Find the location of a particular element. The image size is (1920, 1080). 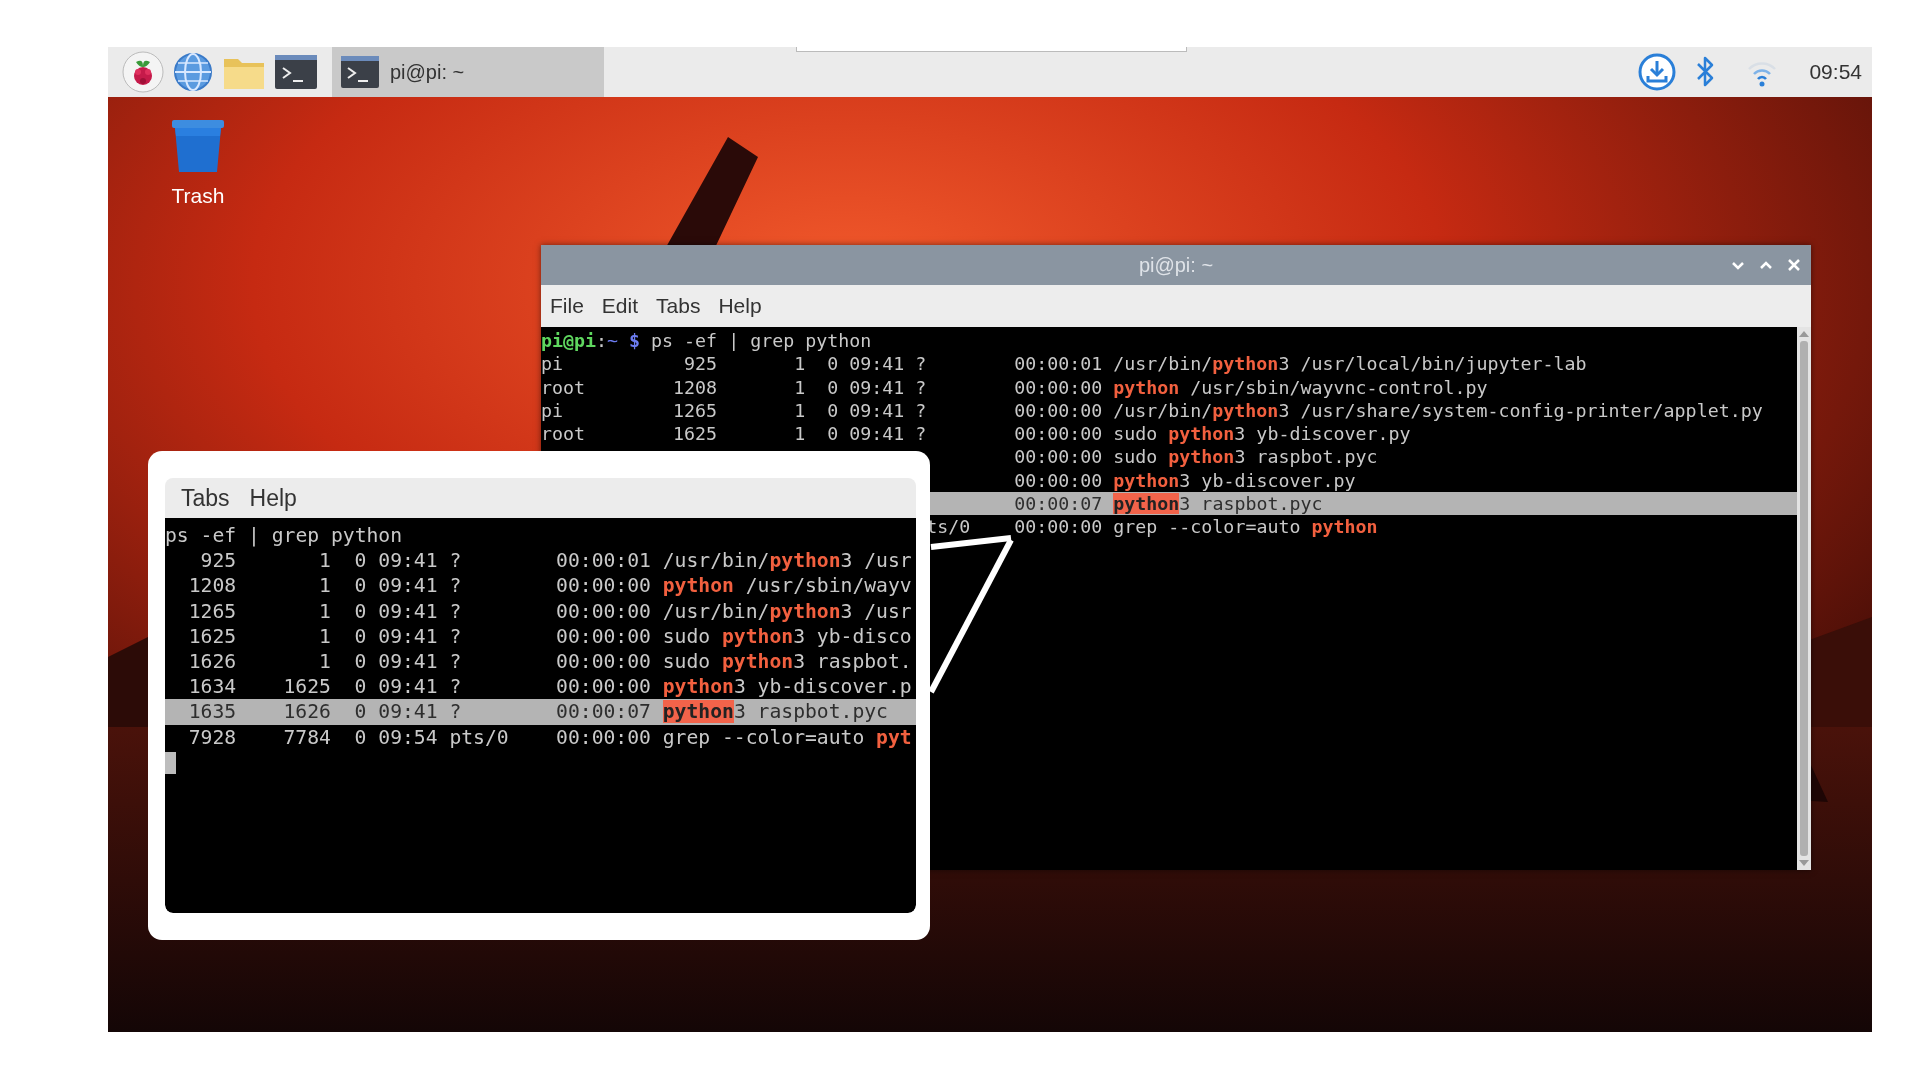

command-text: python /usr/sbin/wayvnc-control.py is located at coordinates (1300, 387).